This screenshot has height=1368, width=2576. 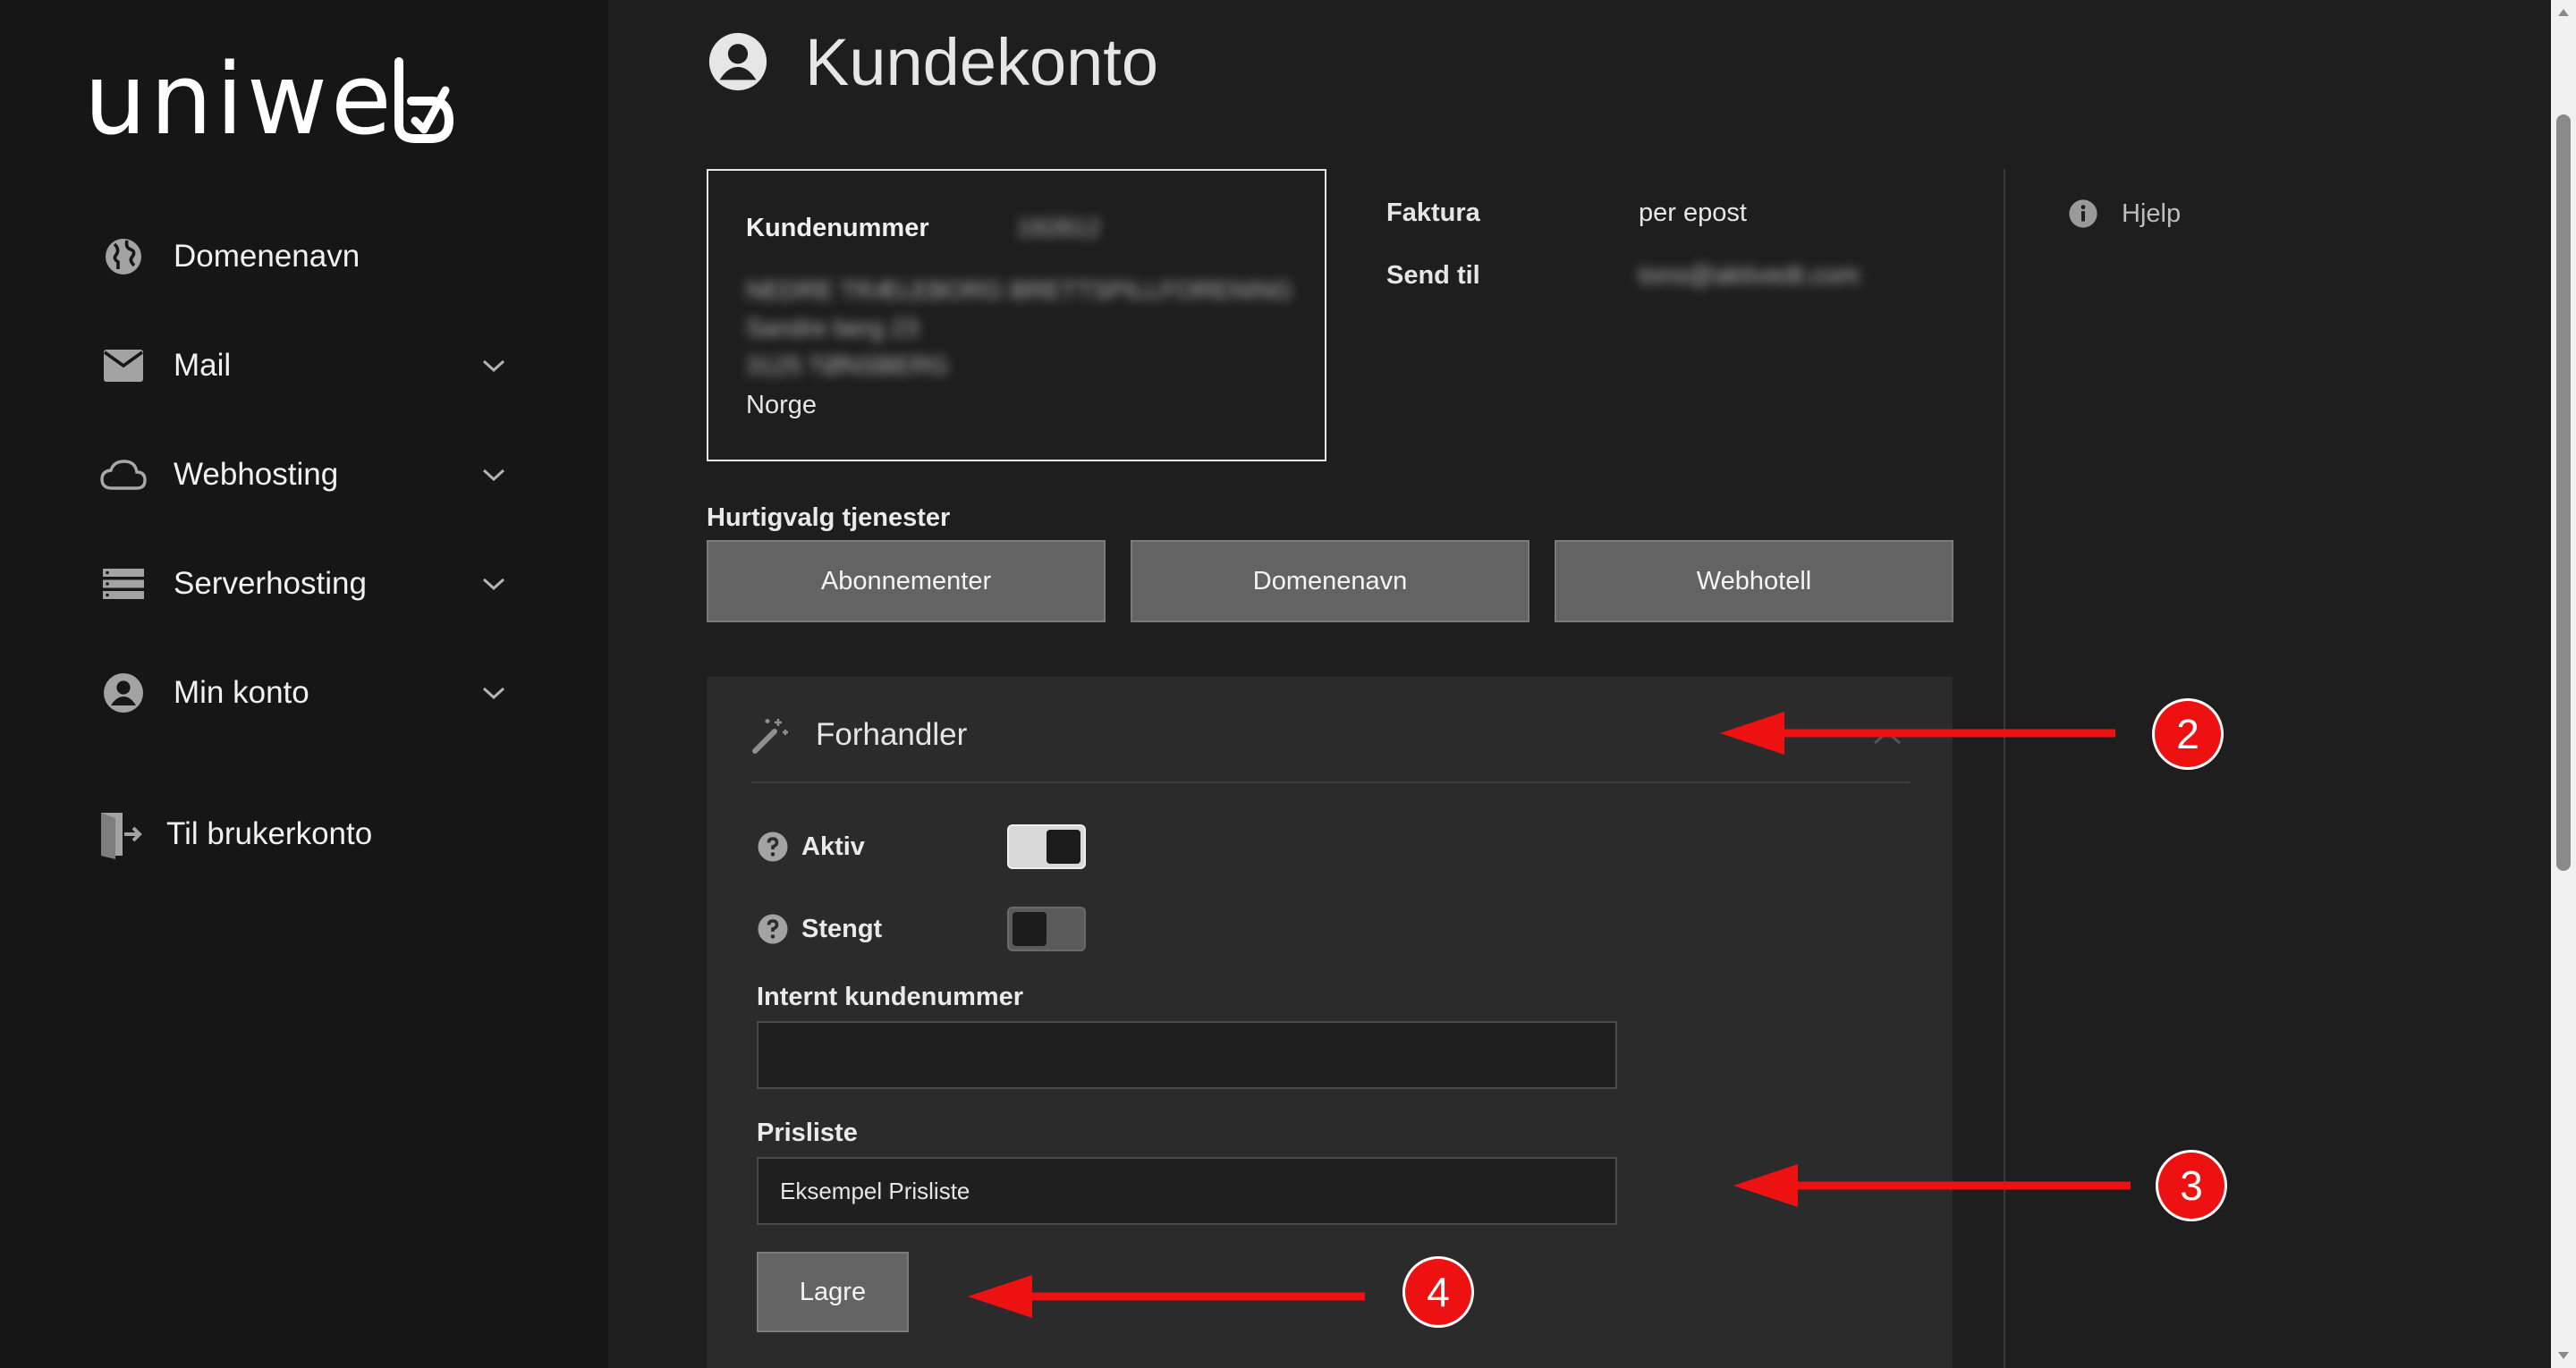 What do you see at coordinates (423, 100) in the screenshot?
I see `logo-mark-icon` at bounding box center [423, 100].